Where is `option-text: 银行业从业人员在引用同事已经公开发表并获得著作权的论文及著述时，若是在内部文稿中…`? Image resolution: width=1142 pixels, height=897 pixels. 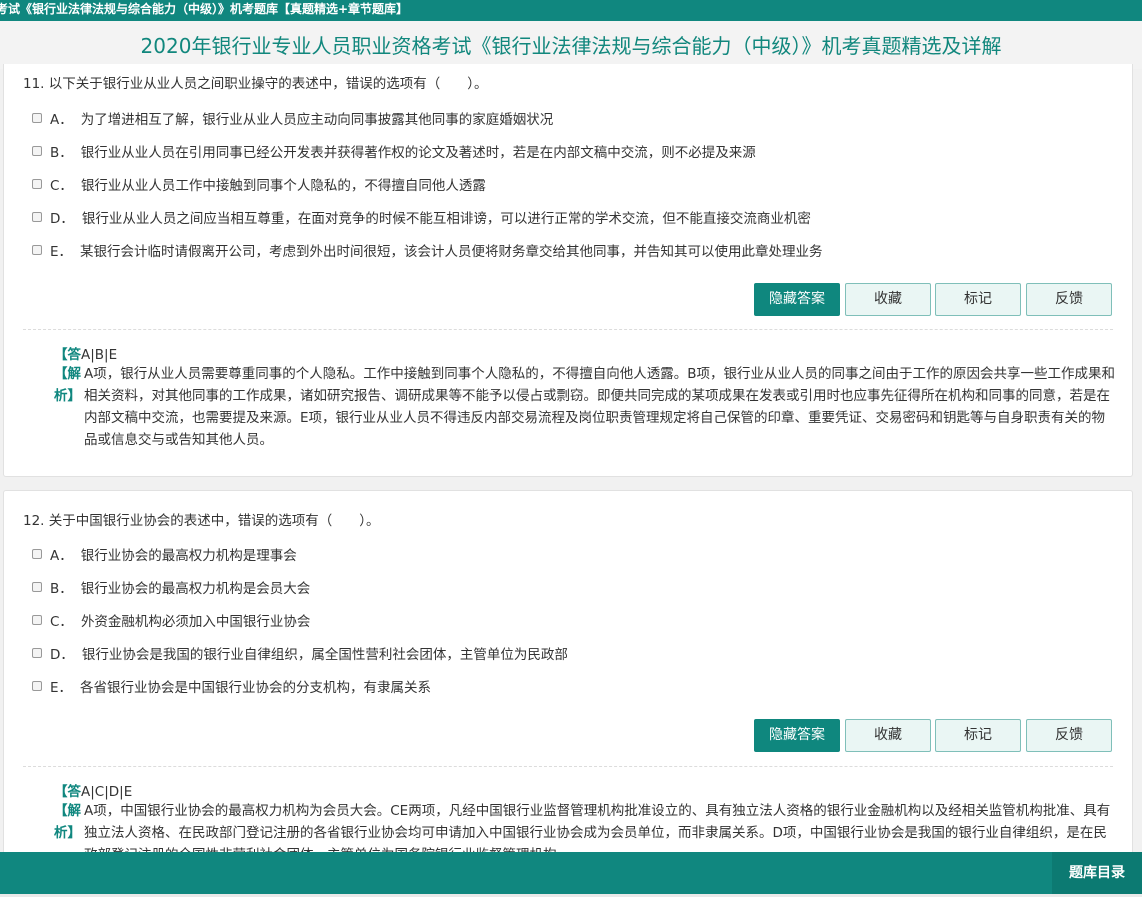
option-text: 银行业从业人员在引用同事已经公开发表并获得著作权的论文及著述时，若是在内部文稿中… is located at coordinates (418, 153).